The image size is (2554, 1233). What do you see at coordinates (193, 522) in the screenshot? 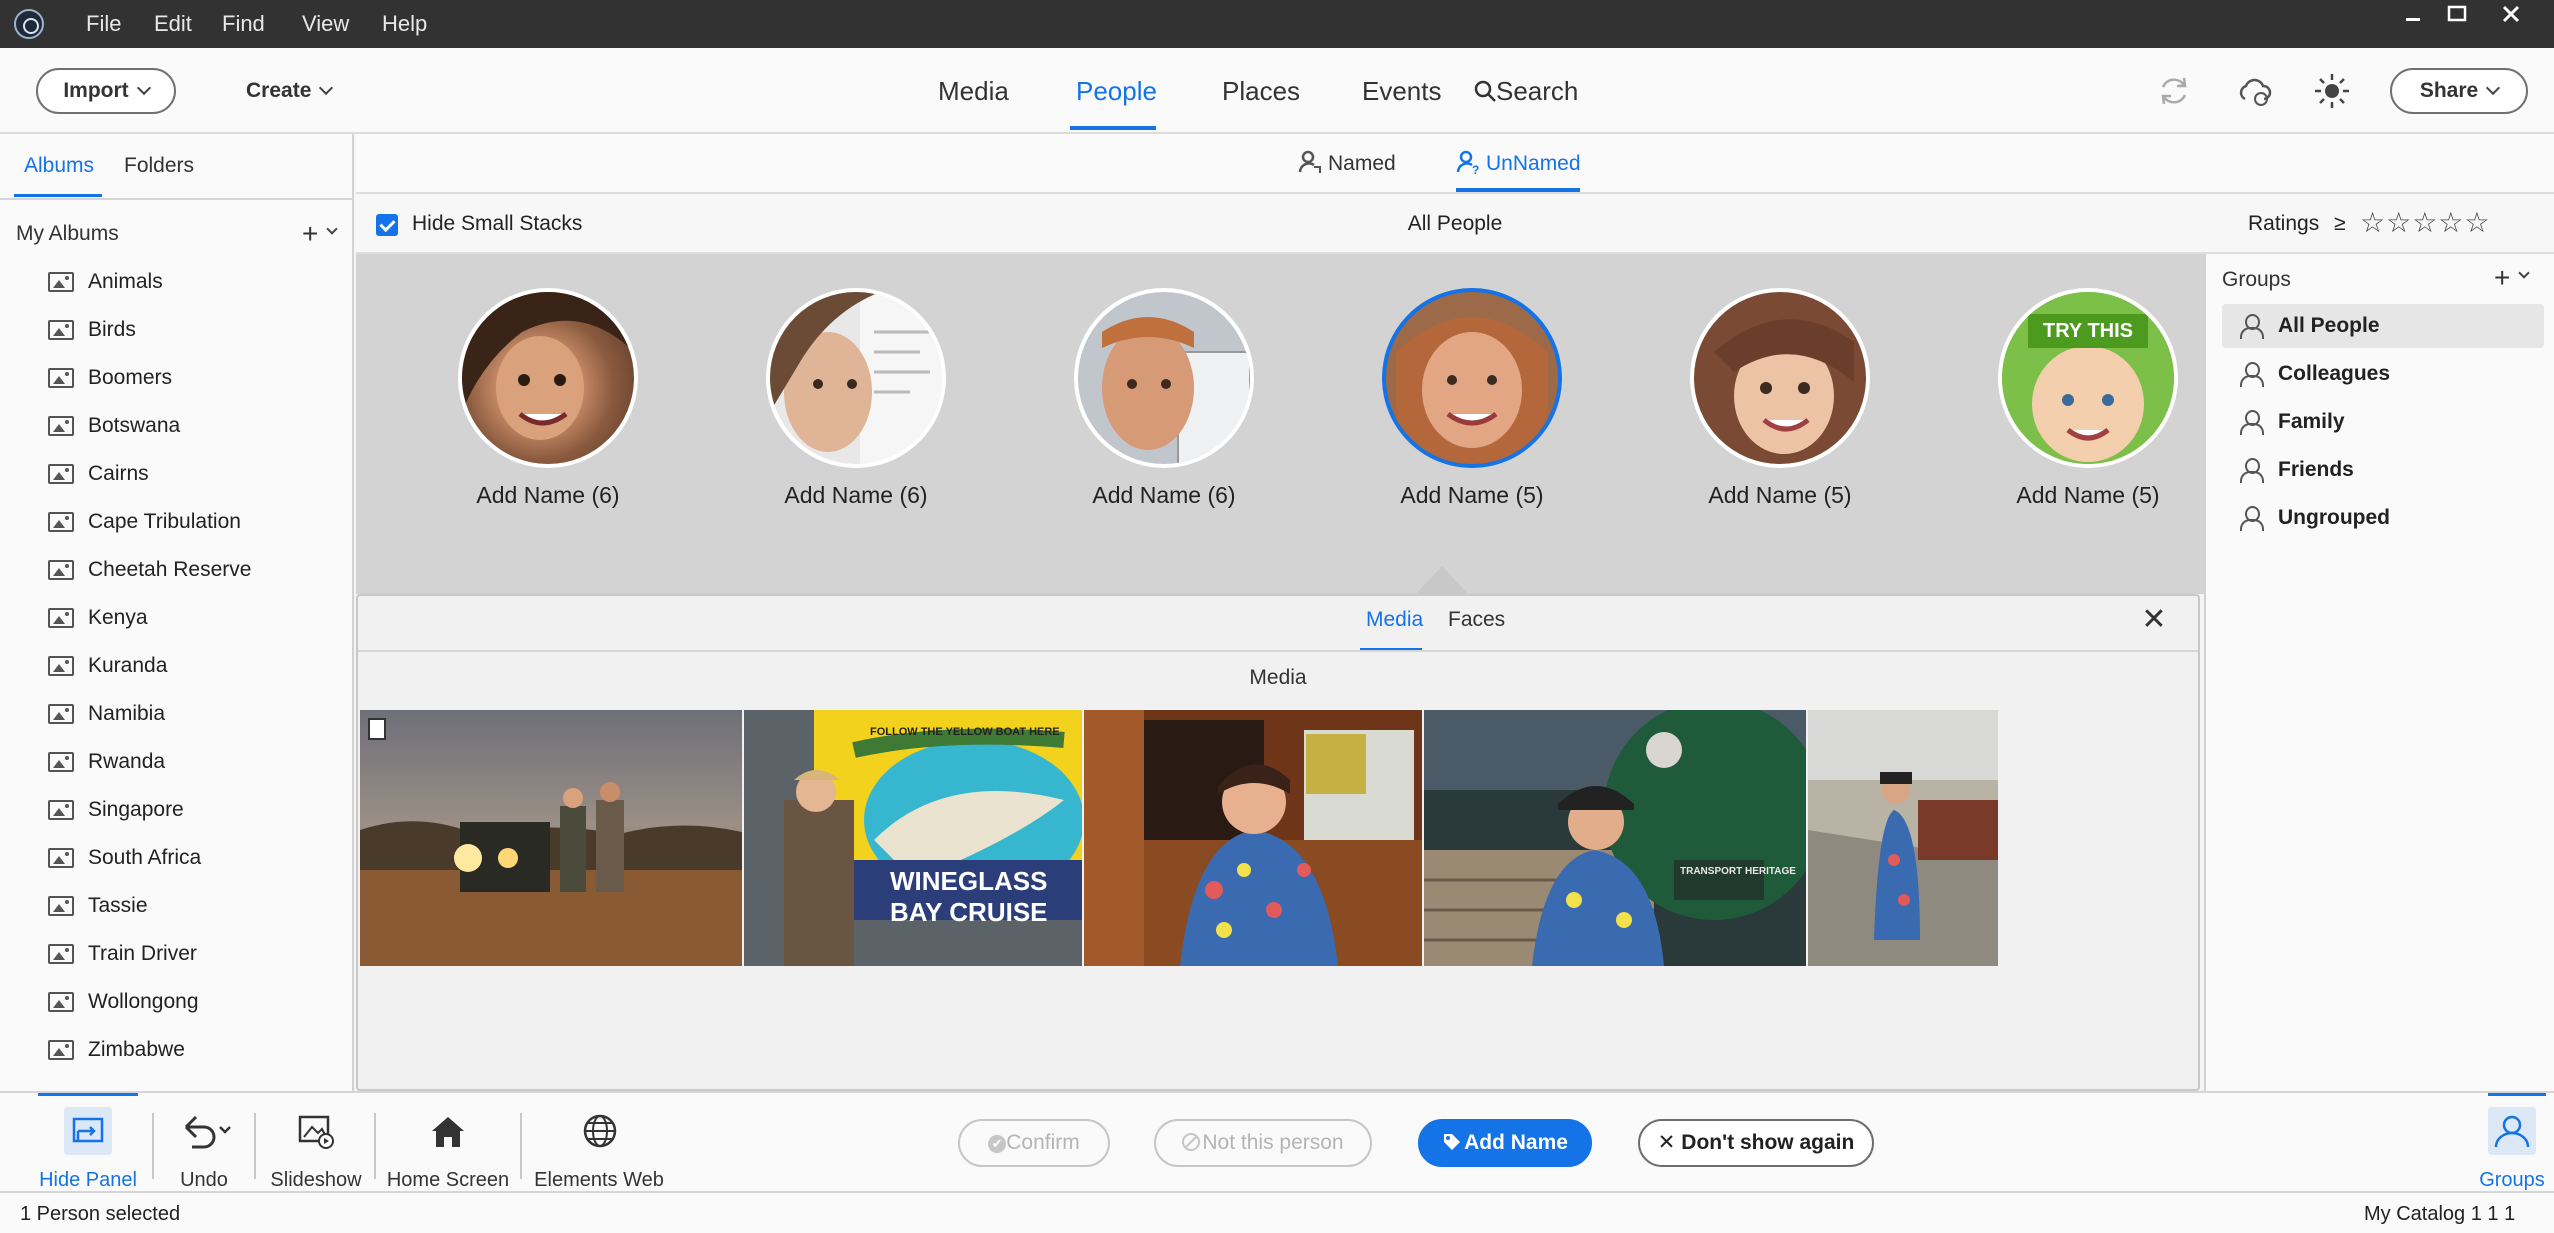
I see `album-item: Cape Tribulation` at bounding box center [193, 522].